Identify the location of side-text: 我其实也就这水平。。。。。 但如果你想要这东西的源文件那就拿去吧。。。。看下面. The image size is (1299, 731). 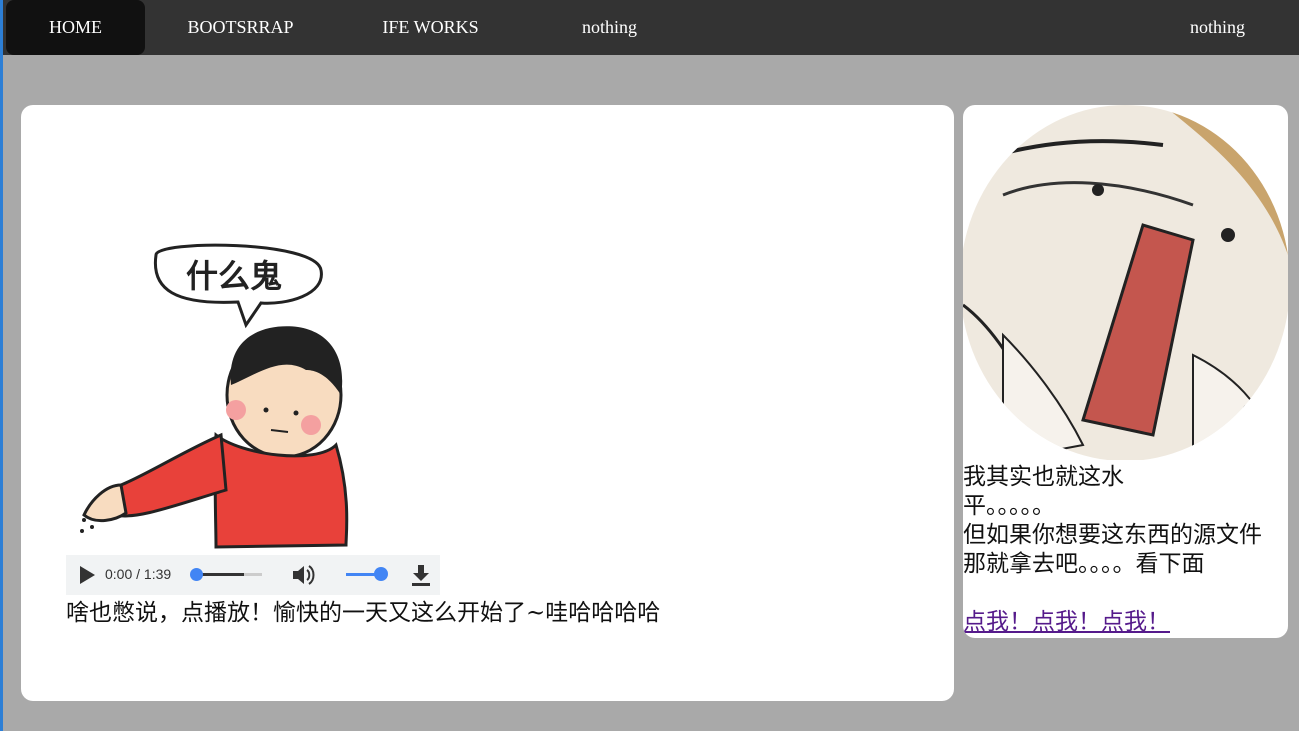
(1118, 521).